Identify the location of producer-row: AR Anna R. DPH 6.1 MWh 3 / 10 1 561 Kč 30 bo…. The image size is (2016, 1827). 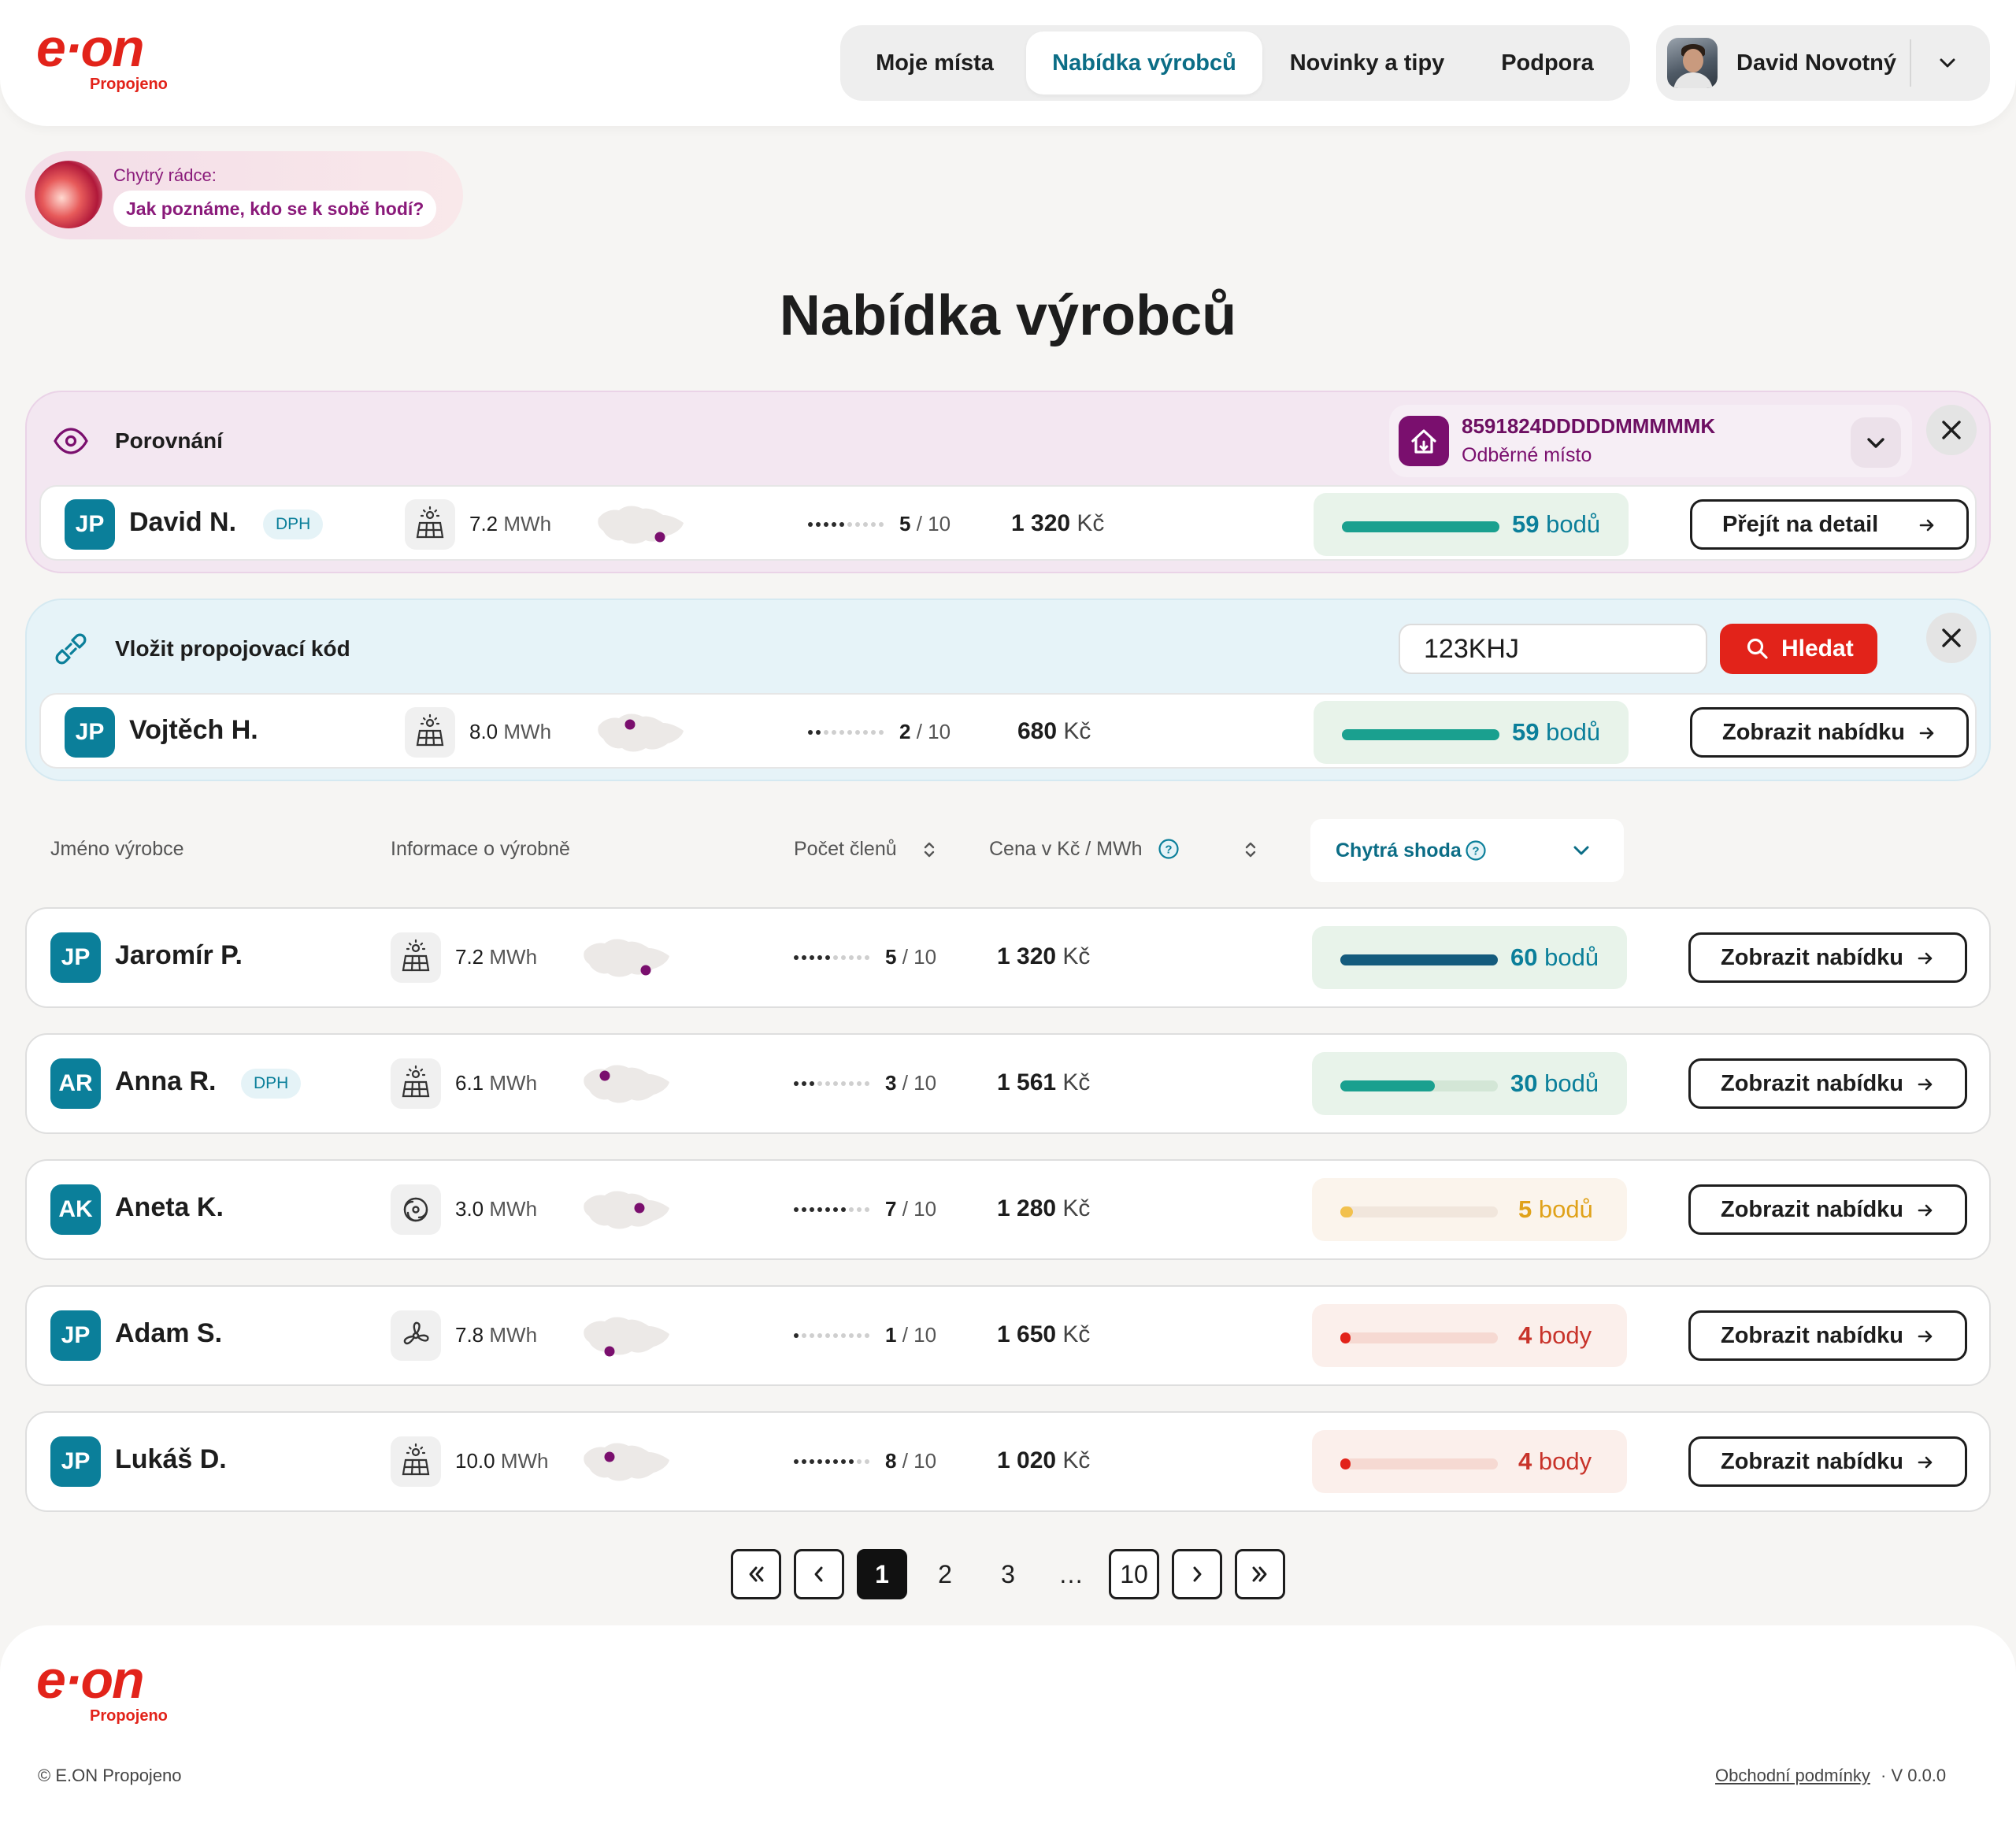
(1008, 1083).